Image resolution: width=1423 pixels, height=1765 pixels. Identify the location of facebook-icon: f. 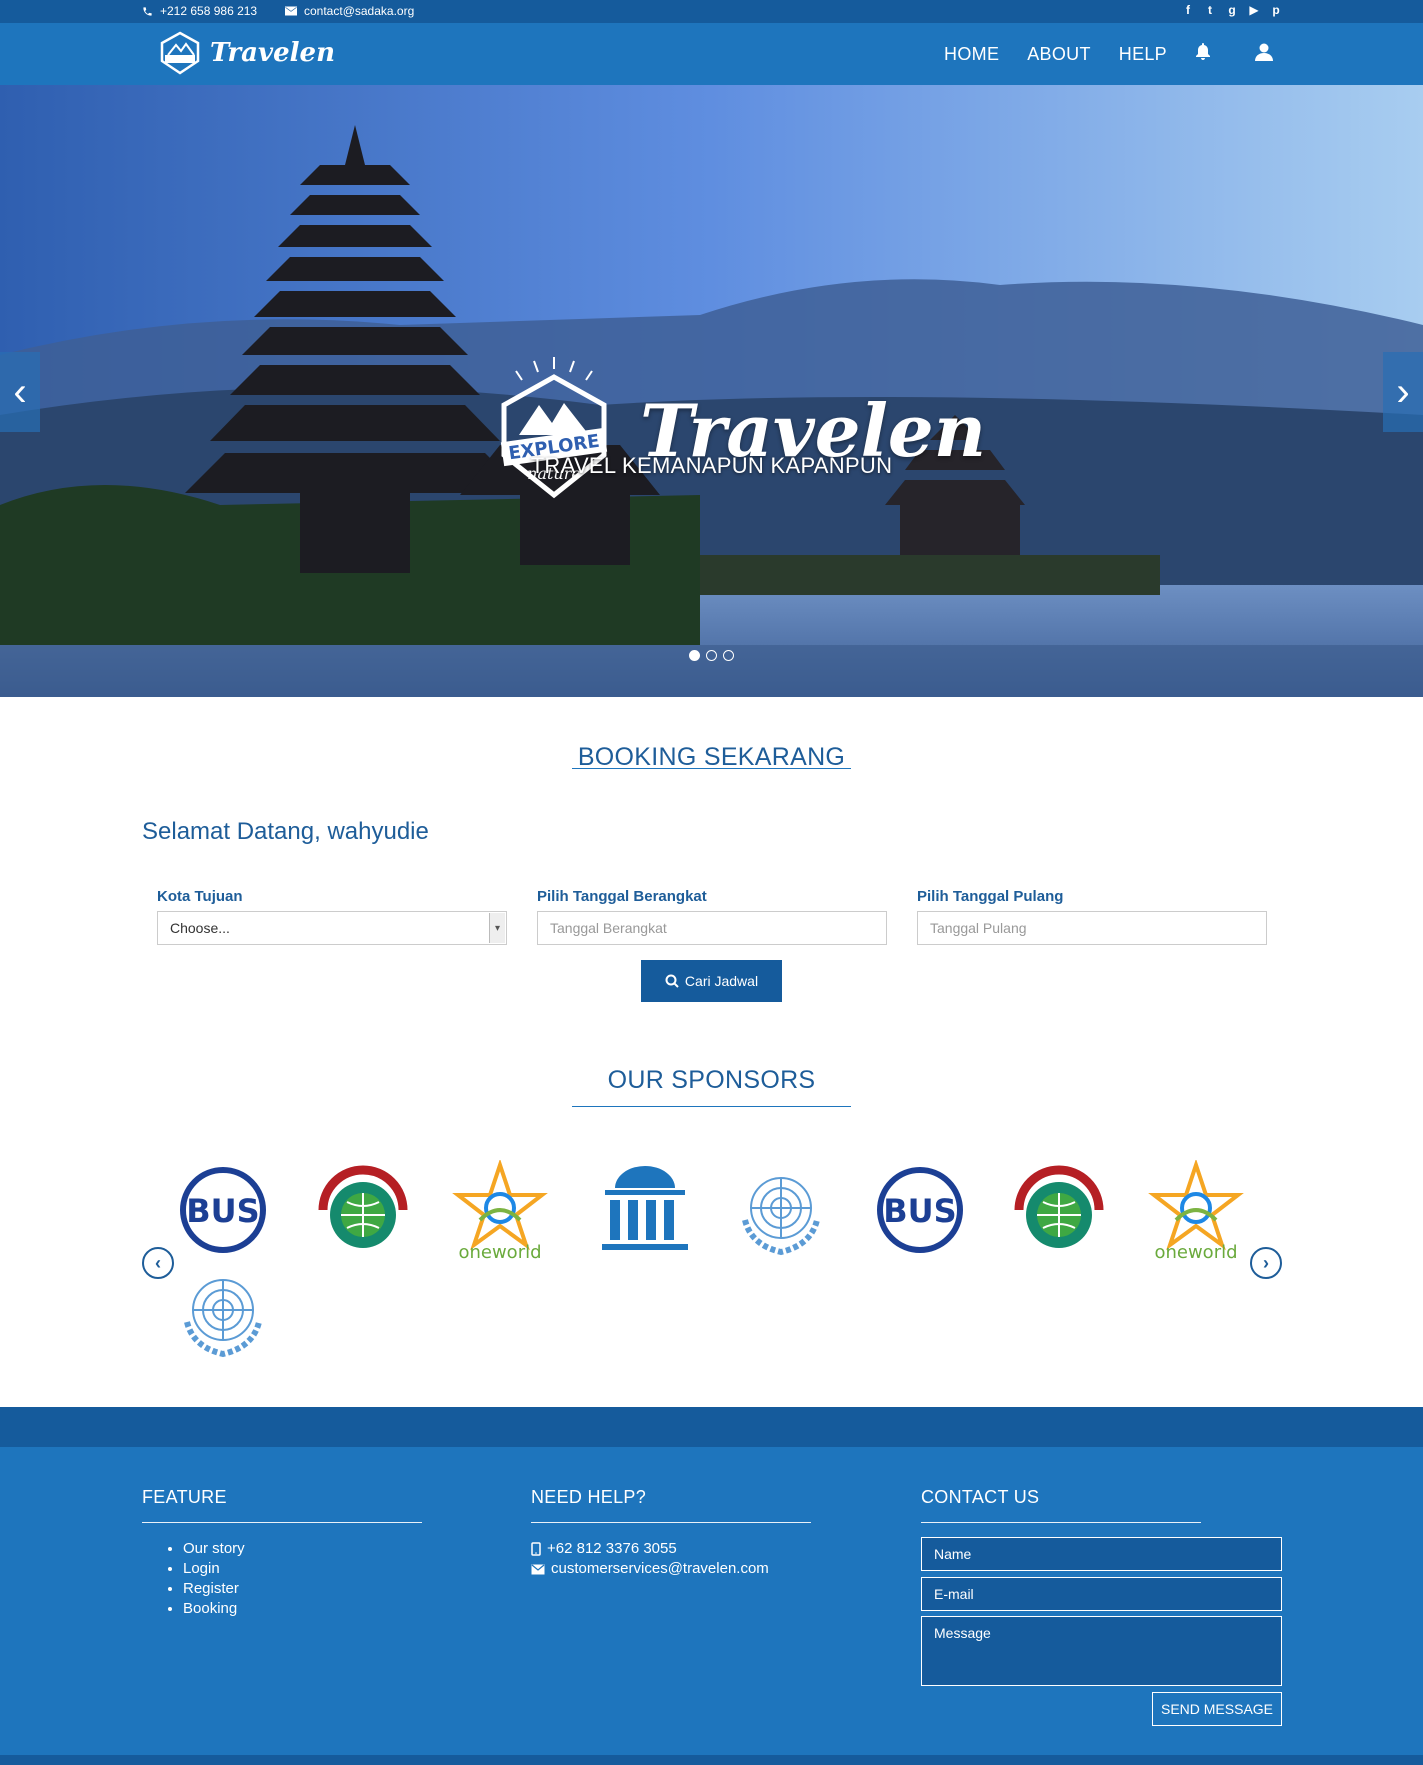
(1188, 10).